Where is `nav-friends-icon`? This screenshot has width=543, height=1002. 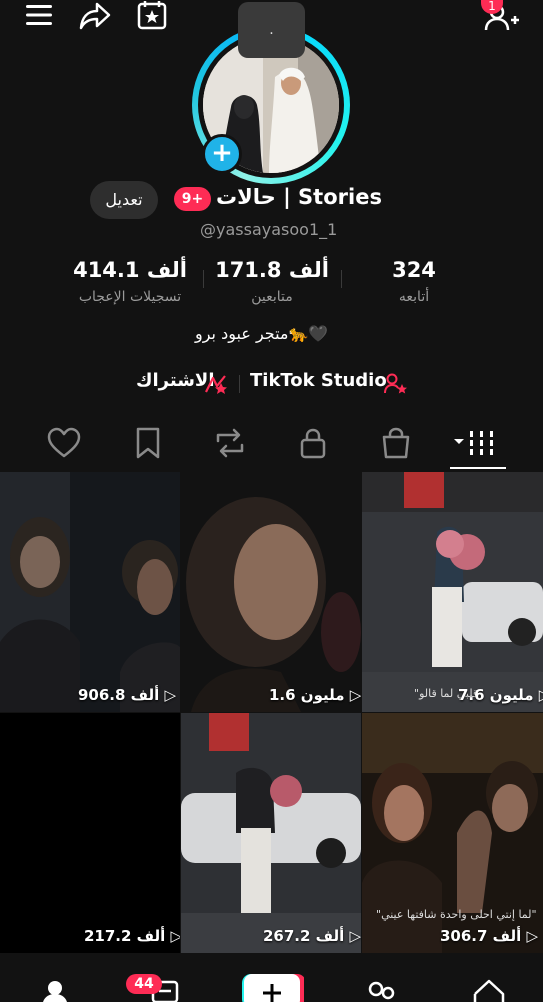 nav-friends-icon is located at coordinates (381, 991).